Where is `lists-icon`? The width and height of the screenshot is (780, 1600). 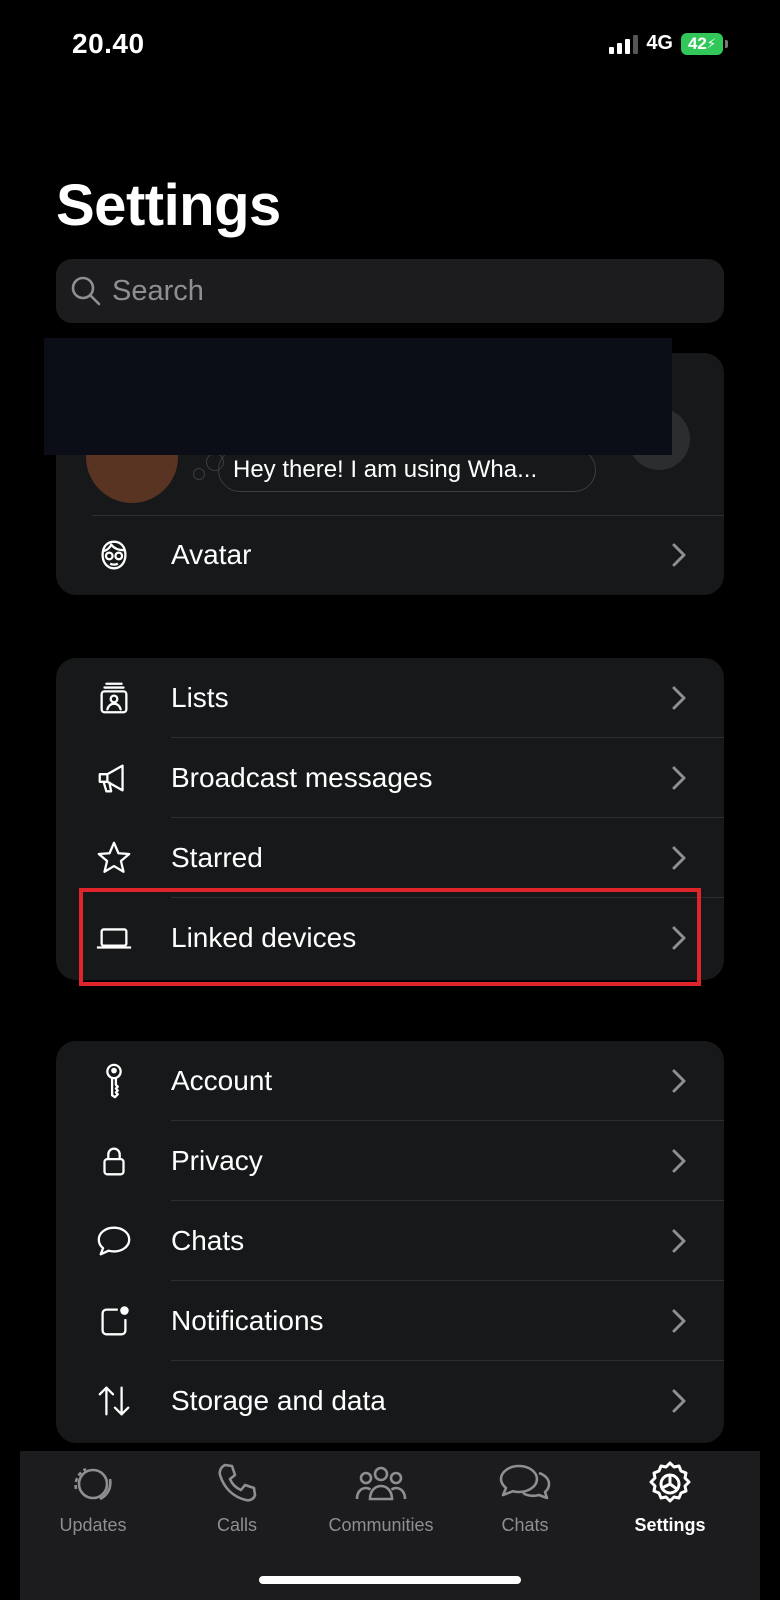
lists-icon is located at coordinates (114, 698).